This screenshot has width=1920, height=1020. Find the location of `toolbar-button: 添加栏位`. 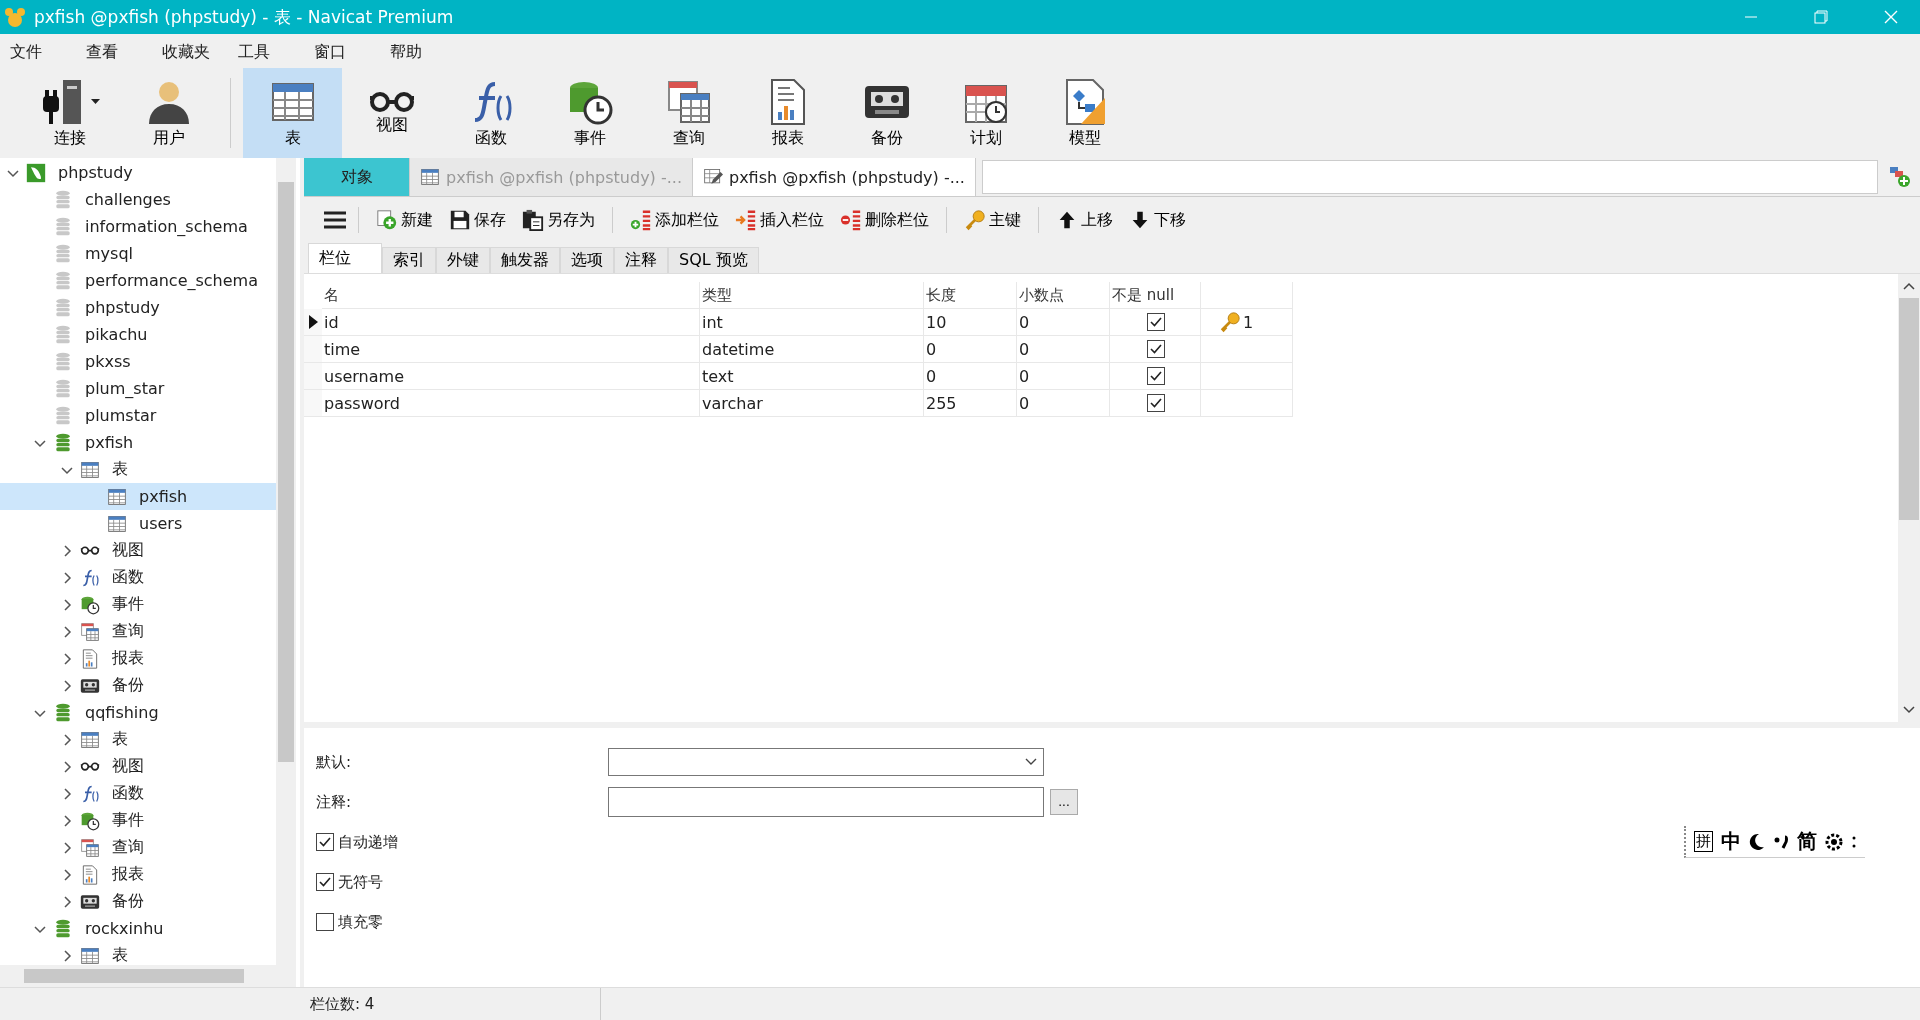

toolbar-button: 添加栏位 is located at coordinates (674, 220).